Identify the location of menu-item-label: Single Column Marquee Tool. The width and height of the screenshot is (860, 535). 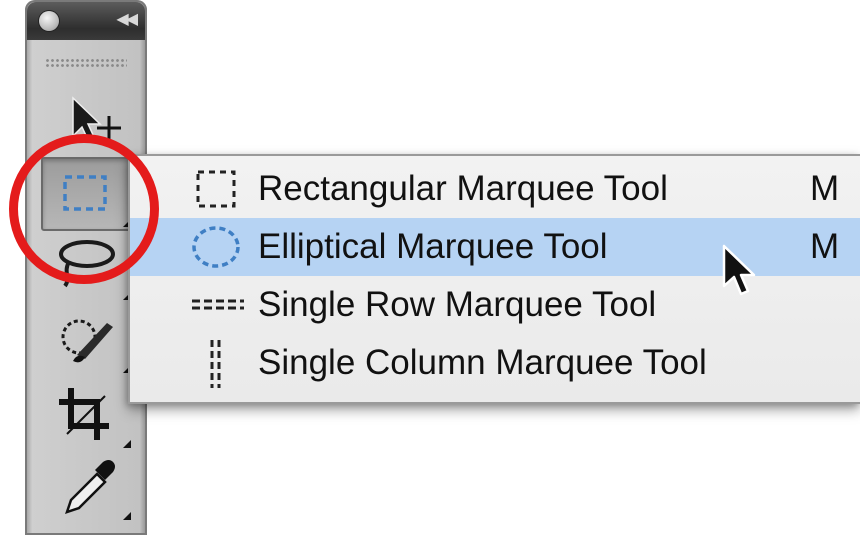
(482, 362).